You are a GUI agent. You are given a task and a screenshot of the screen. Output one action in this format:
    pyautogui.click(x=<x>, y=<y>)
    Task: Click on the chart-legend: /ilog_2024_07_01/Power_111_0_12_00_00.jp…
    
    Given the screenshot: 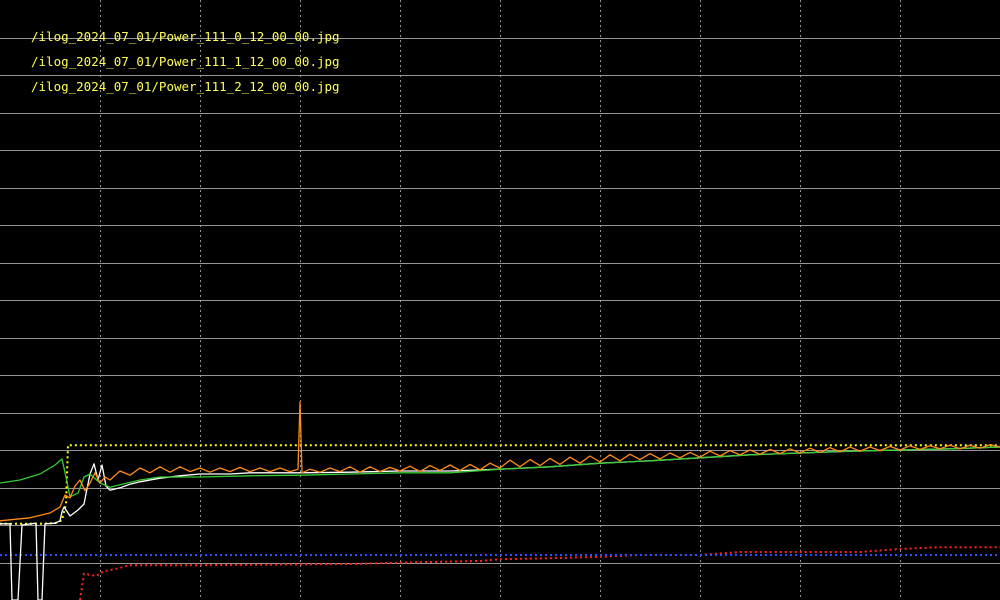 What is the action you would take?
    pyautogui.click(x=185, y=61)
    